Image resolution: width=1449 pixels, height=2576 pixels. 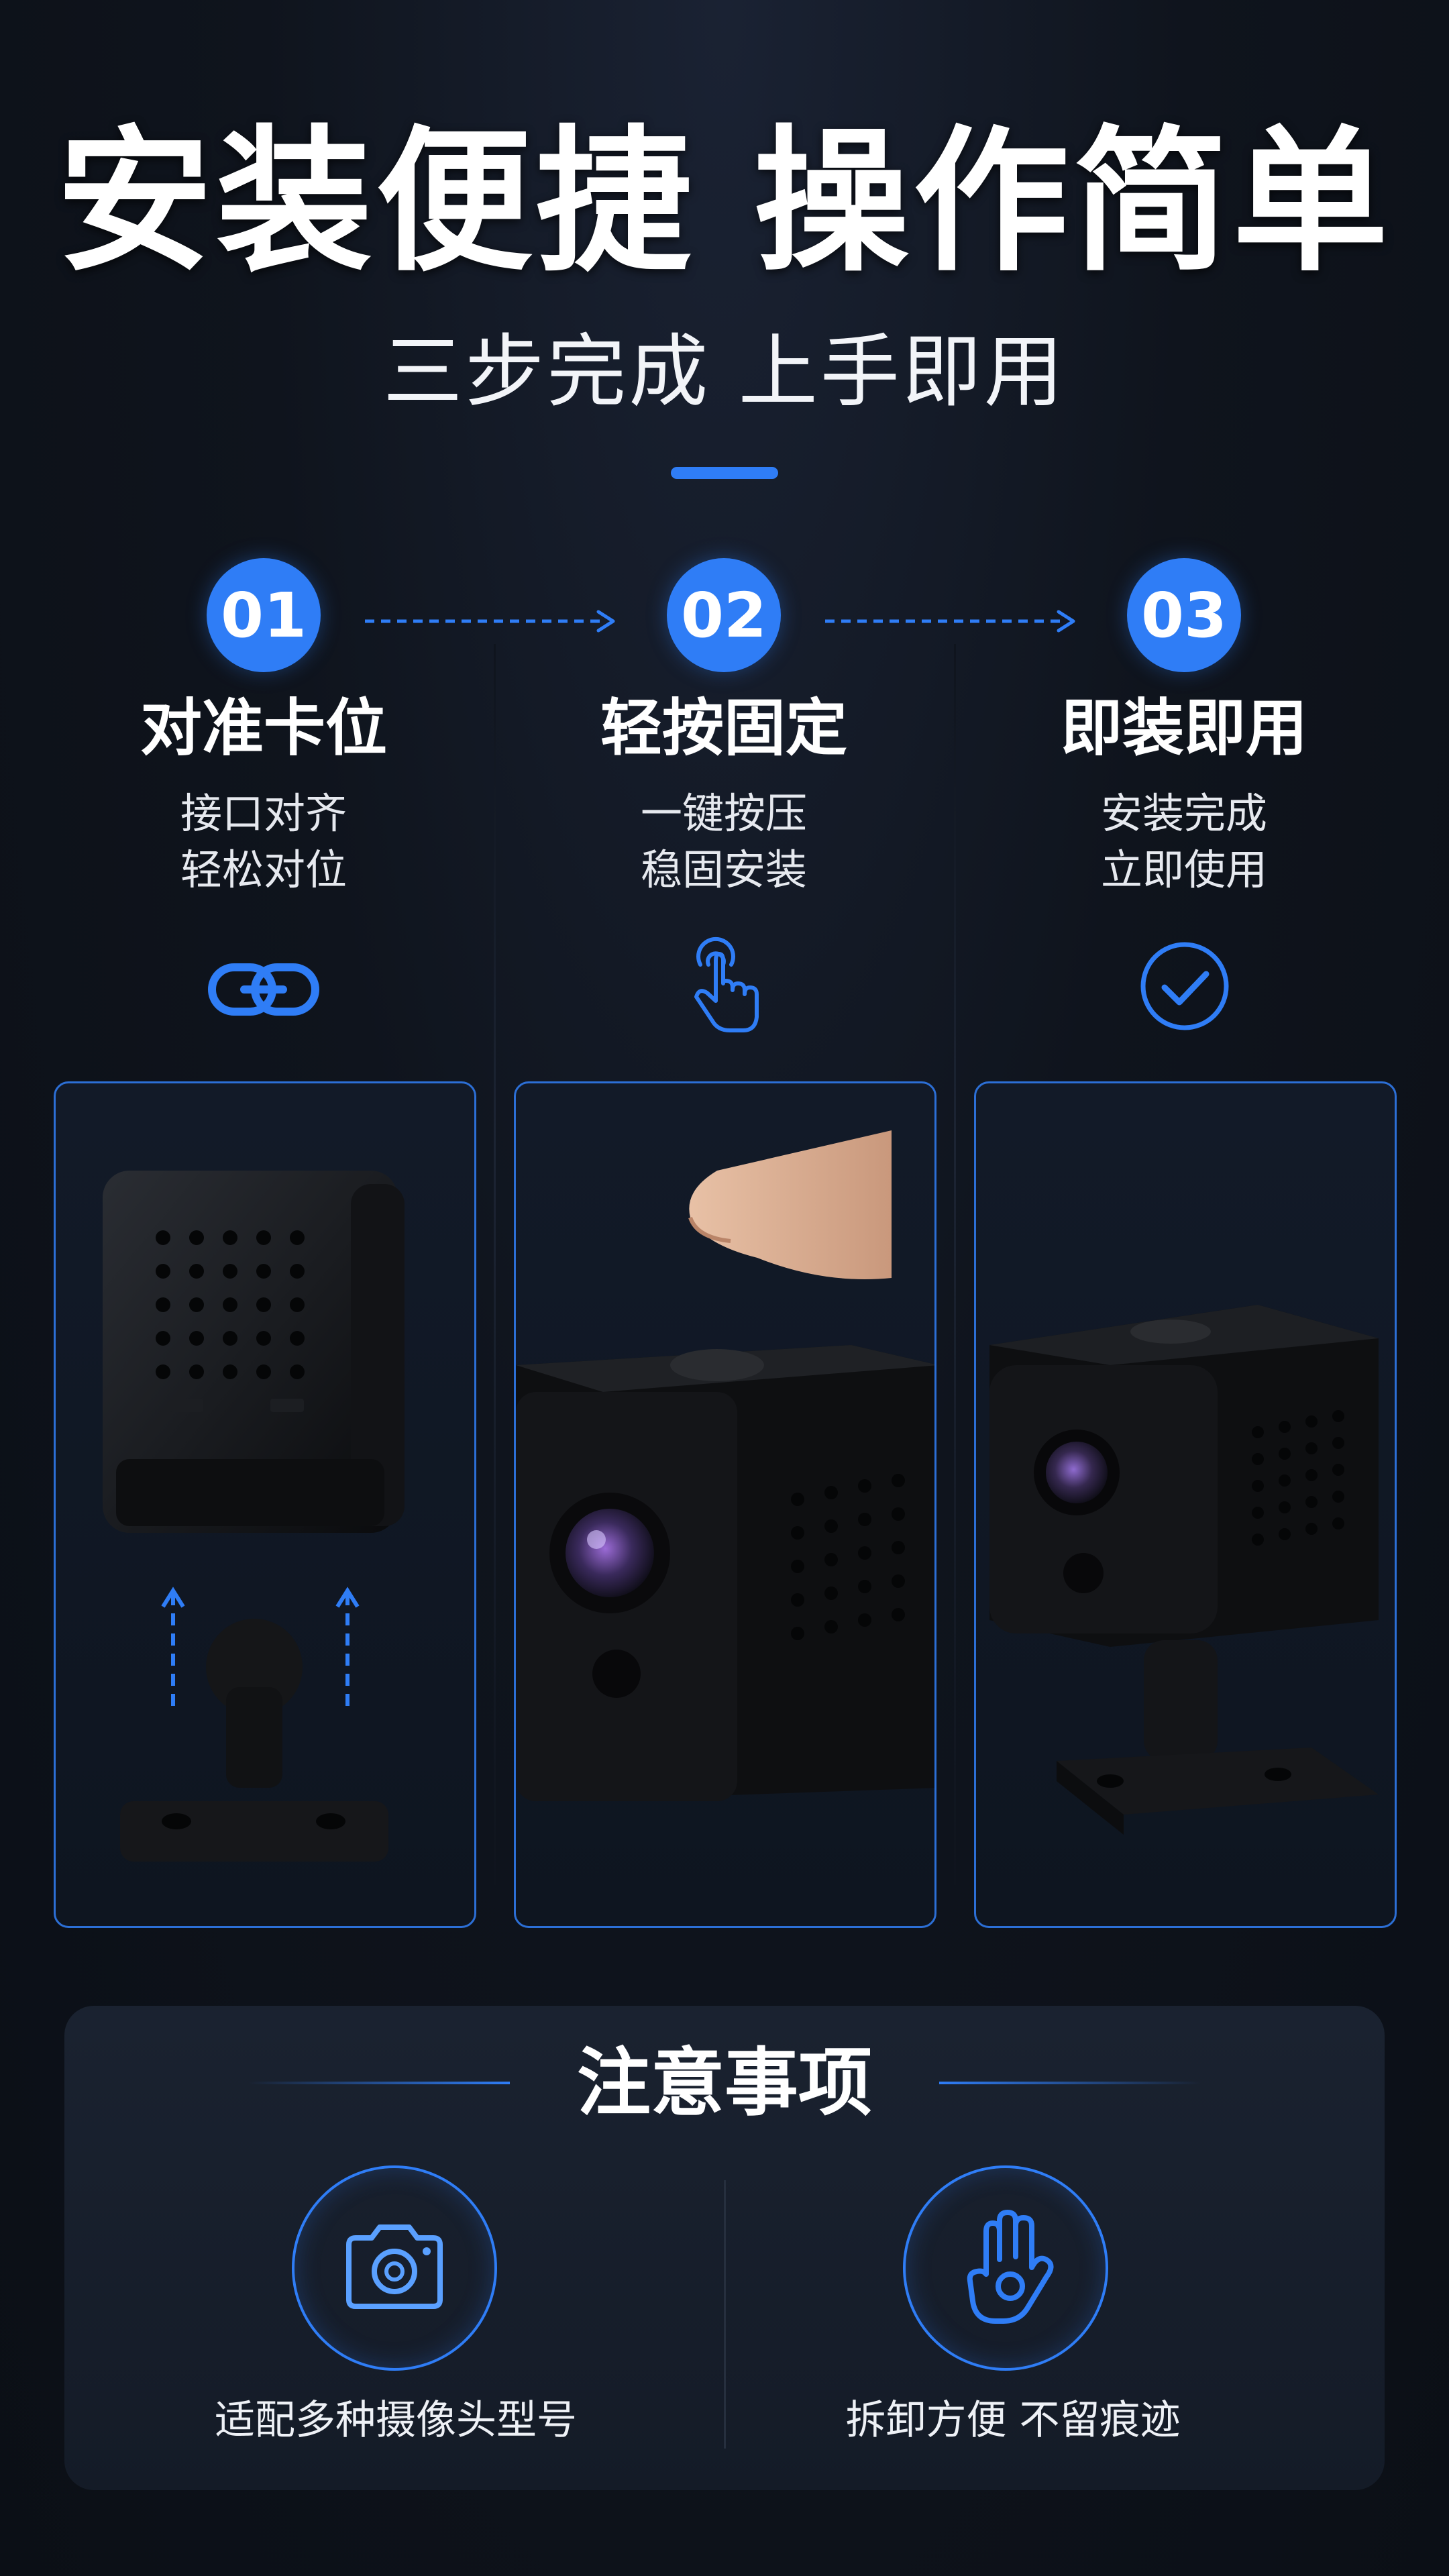 I want to click on step-3-badge: 03, so click(x=1184, y=615).